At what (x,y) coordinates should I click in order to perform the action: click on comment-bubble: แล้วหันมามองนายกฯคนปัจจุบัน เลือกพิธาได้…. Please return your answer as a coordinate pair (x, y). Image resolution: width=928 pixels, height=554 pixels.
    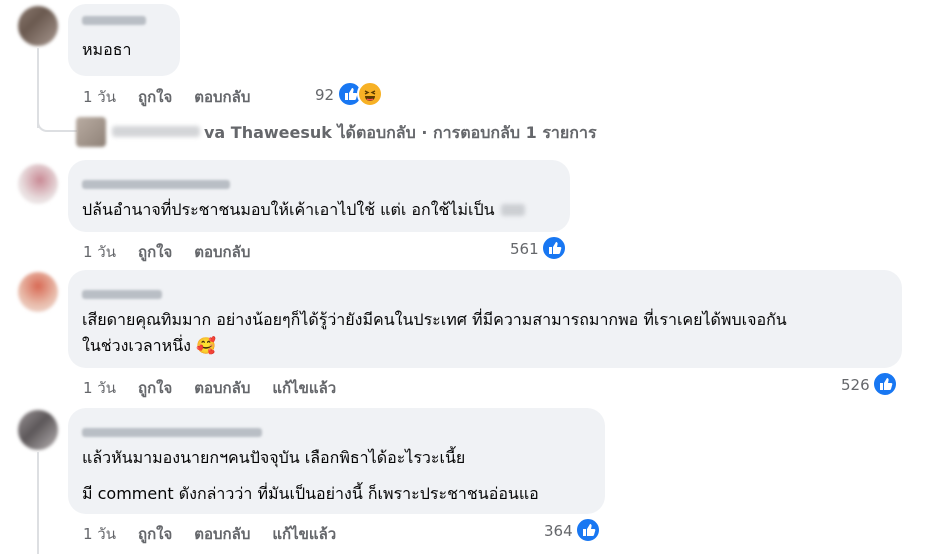
    Looking at the image, I should click on (336, 461).